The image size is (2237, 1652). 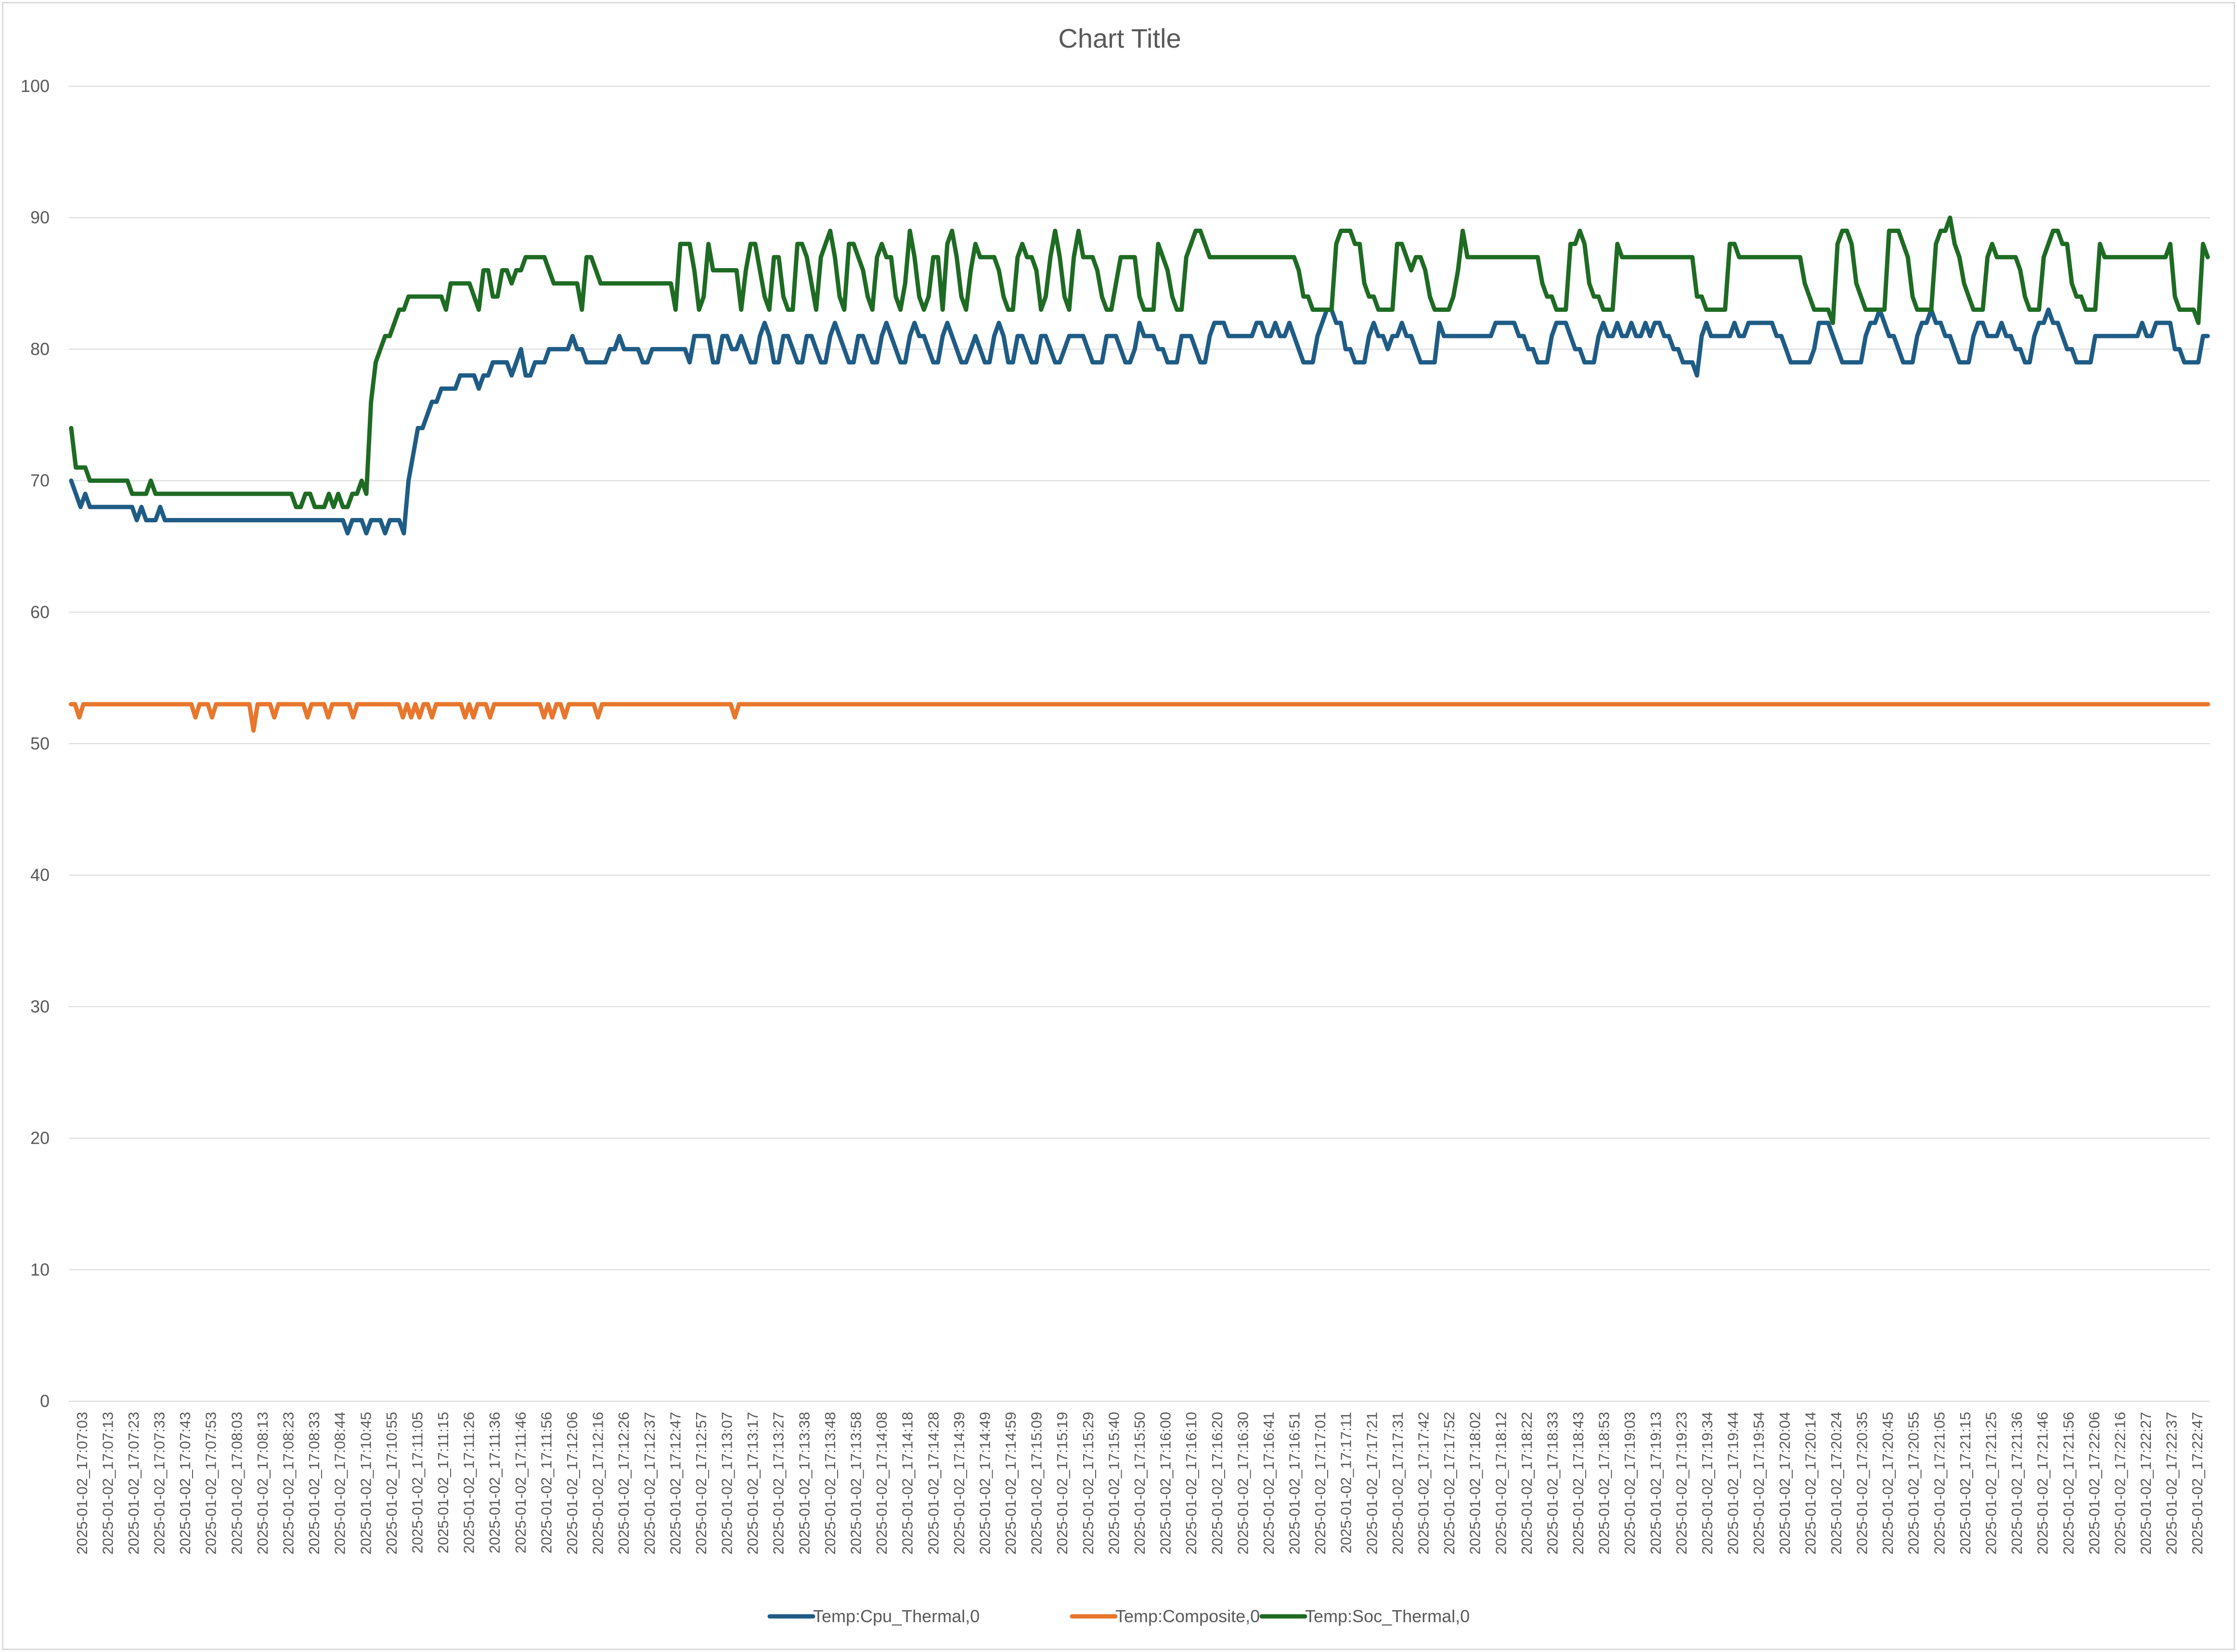 I want to click on x-tick-label: 2025-01-02_17:18:12, so click(x=1500, y=1483).